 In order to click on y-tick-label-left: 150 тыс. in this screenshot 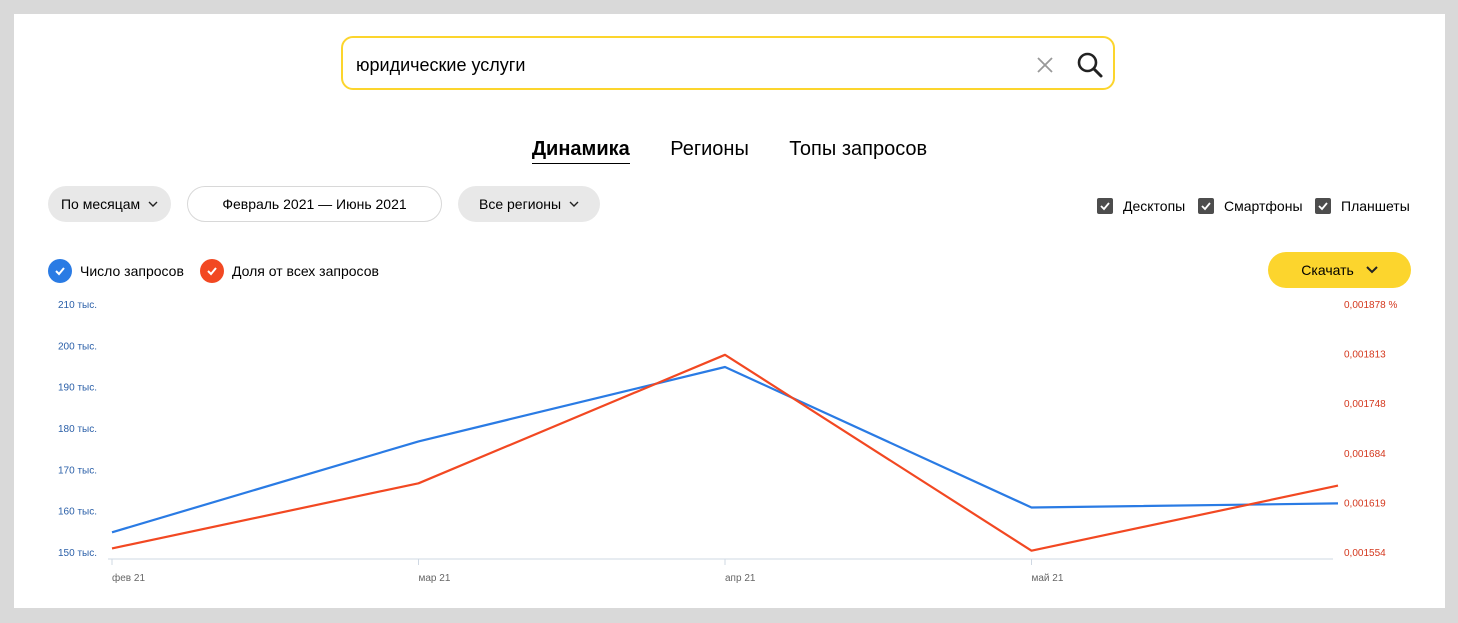, I will do `click(77, 553)`.